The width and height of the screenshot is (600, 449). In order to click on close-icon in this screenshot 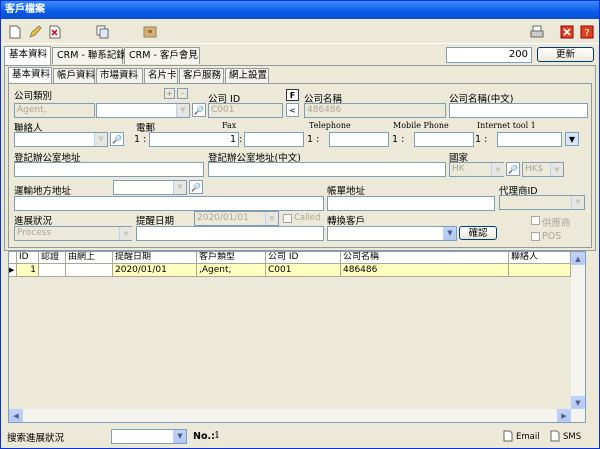, I will do `click(567, 32)`.